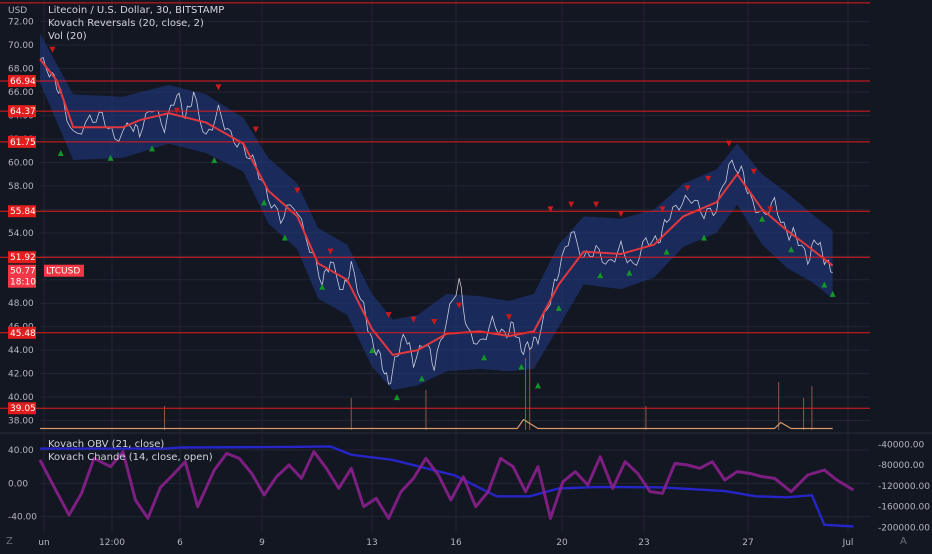 The image size is (932, 554). What do you see at coordinates (180, 543) in the screenshot?
I see `time-axis-tick: 6` at bounding box center [180, 543].